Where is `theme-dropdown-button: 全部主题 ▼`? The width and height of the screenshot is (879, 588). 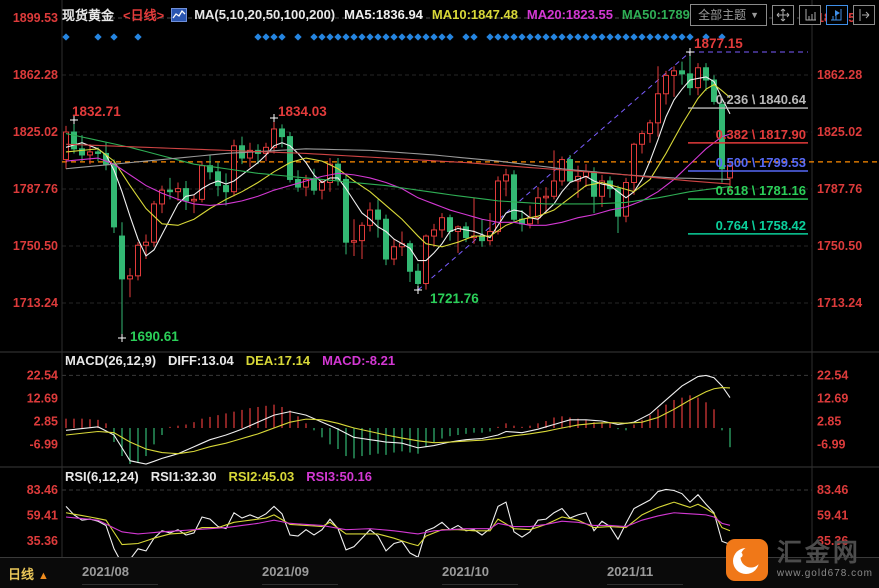 theme-dropdown-button: 全部主题 ▼ is located at coordinates (728, 15).